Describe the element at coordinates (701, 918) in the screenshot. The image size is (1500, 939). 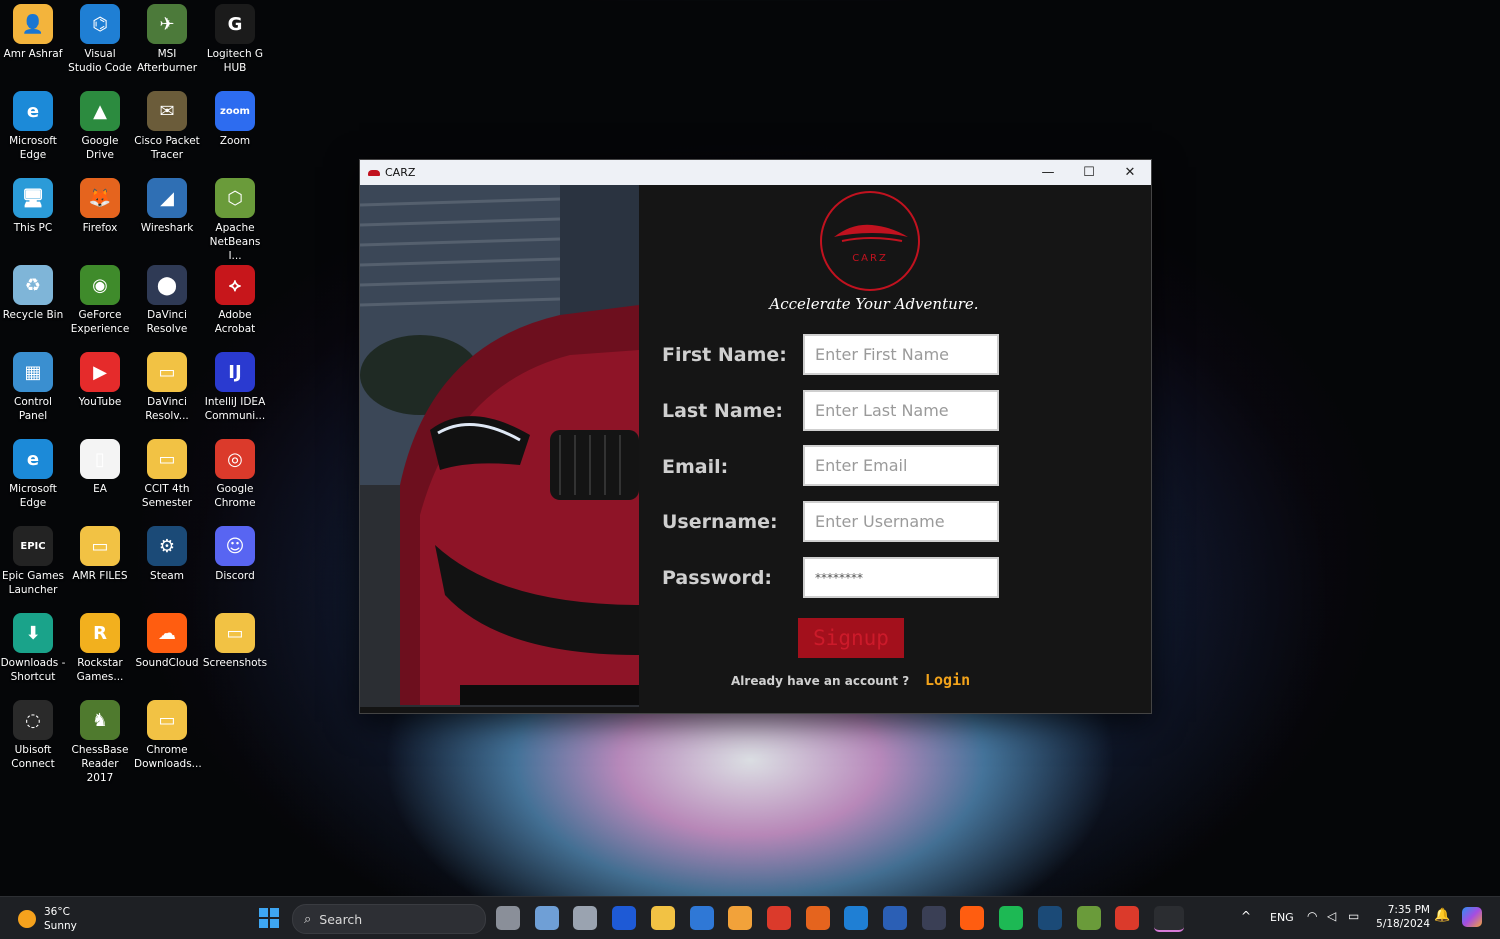
I see `store-taskbar-icon` at that location.